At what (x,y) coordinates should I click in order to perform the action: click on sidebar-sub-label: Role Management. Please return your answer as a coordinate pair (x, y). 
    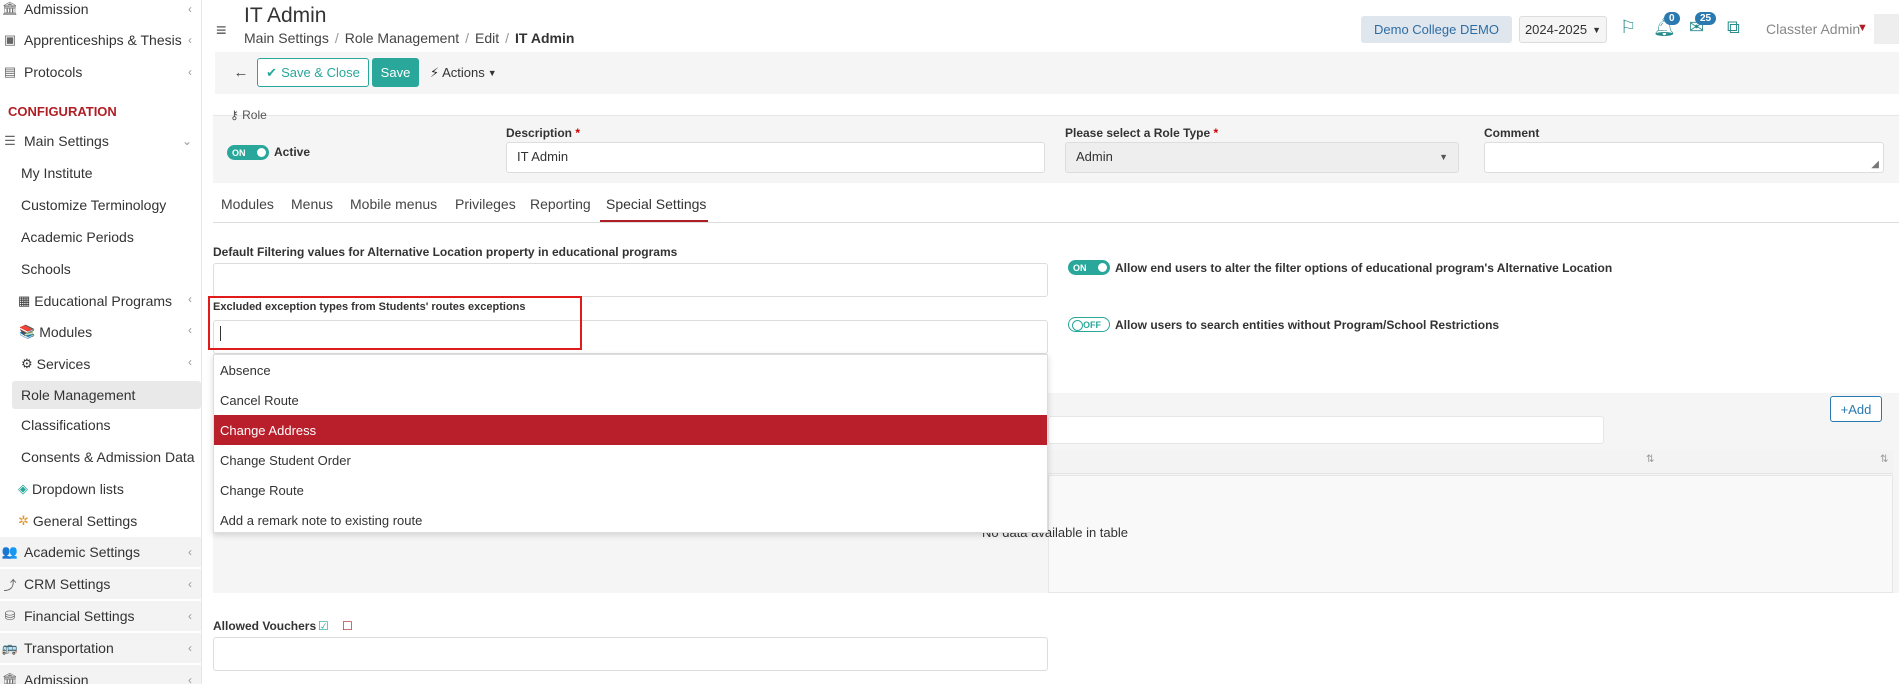
    Looking at the image, I should click on (78, 395).